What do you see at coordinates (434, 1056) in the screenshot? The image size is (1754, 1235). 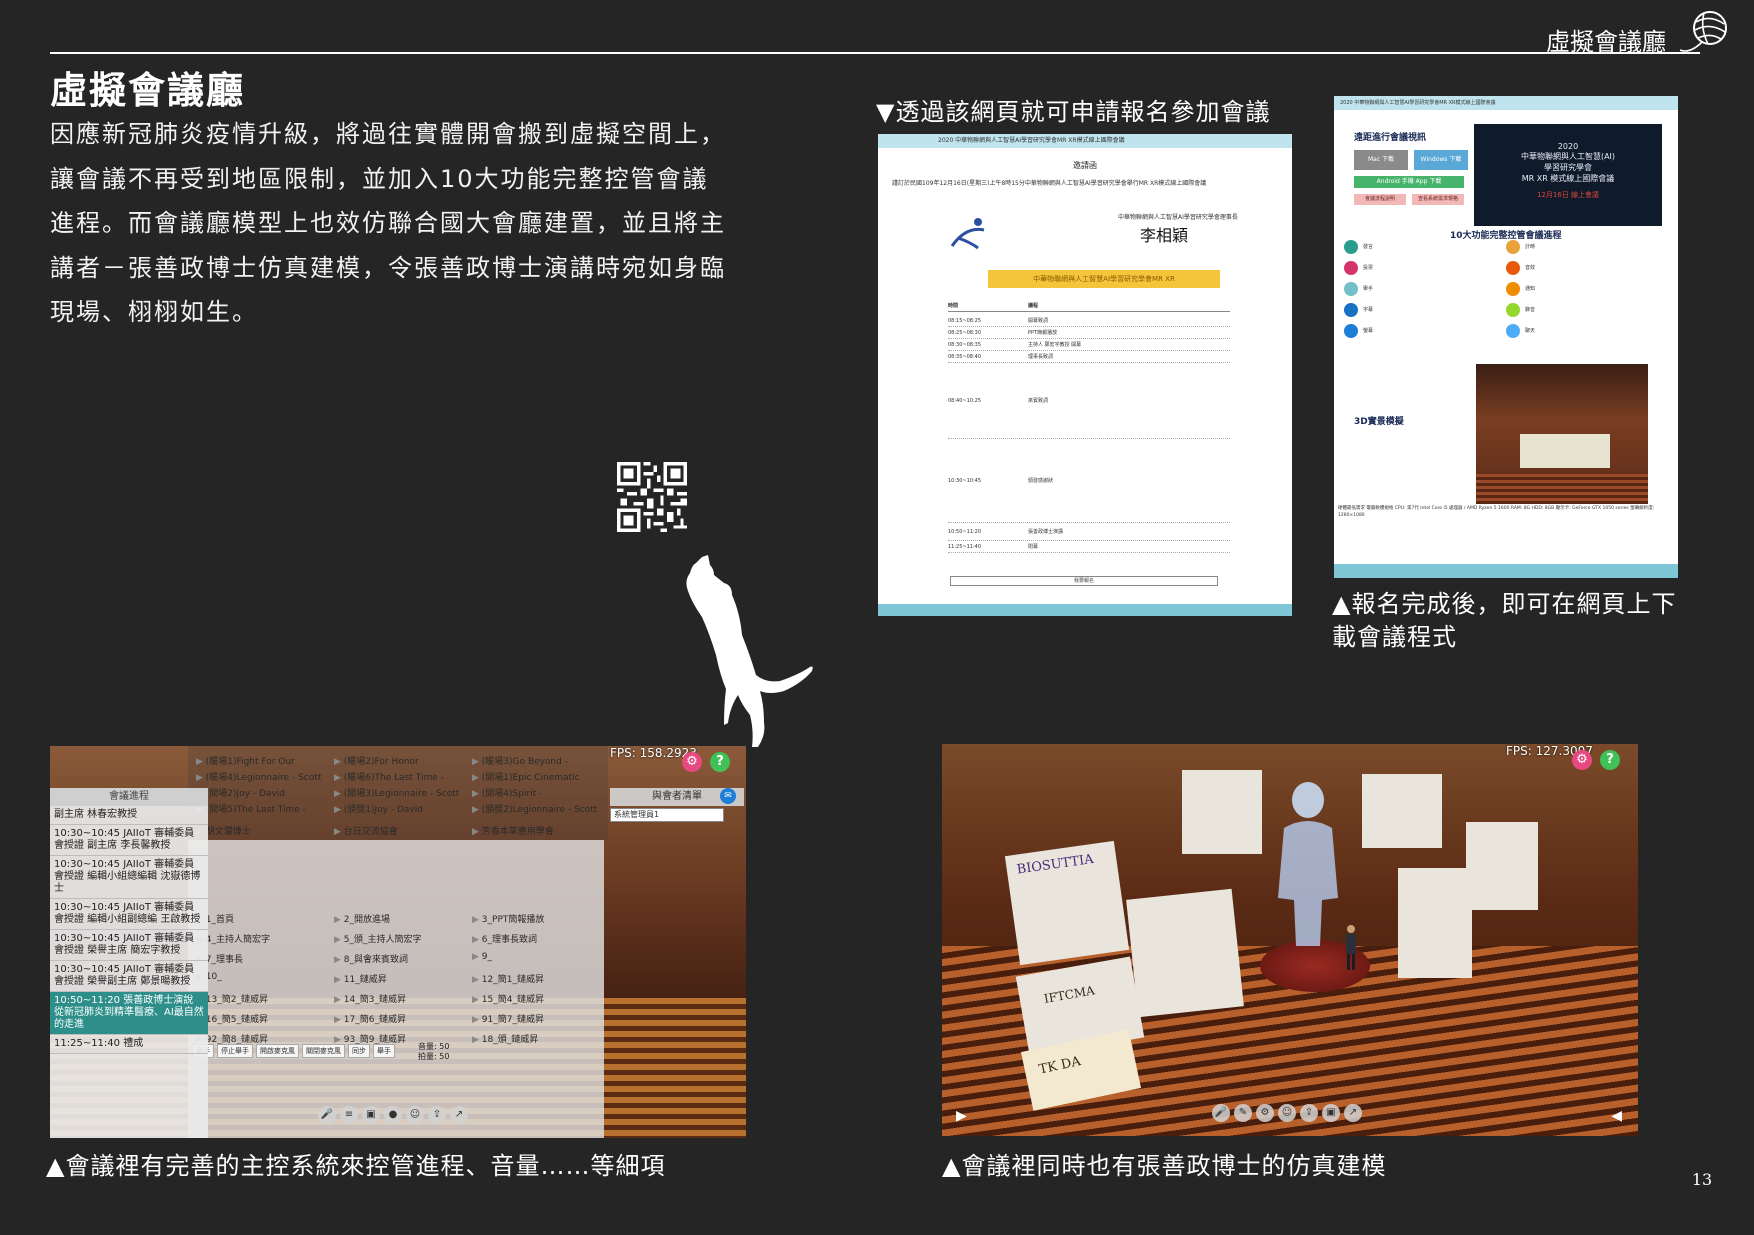 I see `effects-label: 拍量: 50` at bounding box center [434, 1056].